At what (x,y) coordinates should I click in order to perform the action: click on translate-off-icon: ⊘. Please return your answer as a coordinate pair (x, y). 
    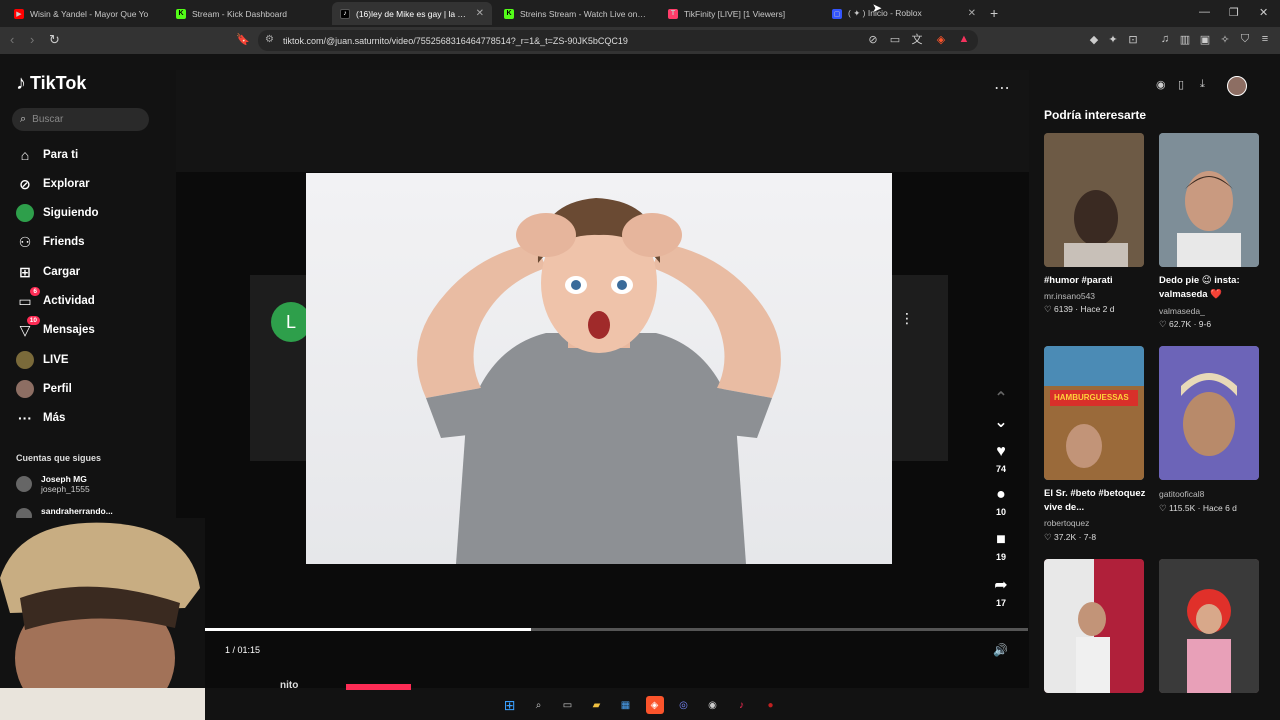
    Looking at the image, I should click on (873, 39).